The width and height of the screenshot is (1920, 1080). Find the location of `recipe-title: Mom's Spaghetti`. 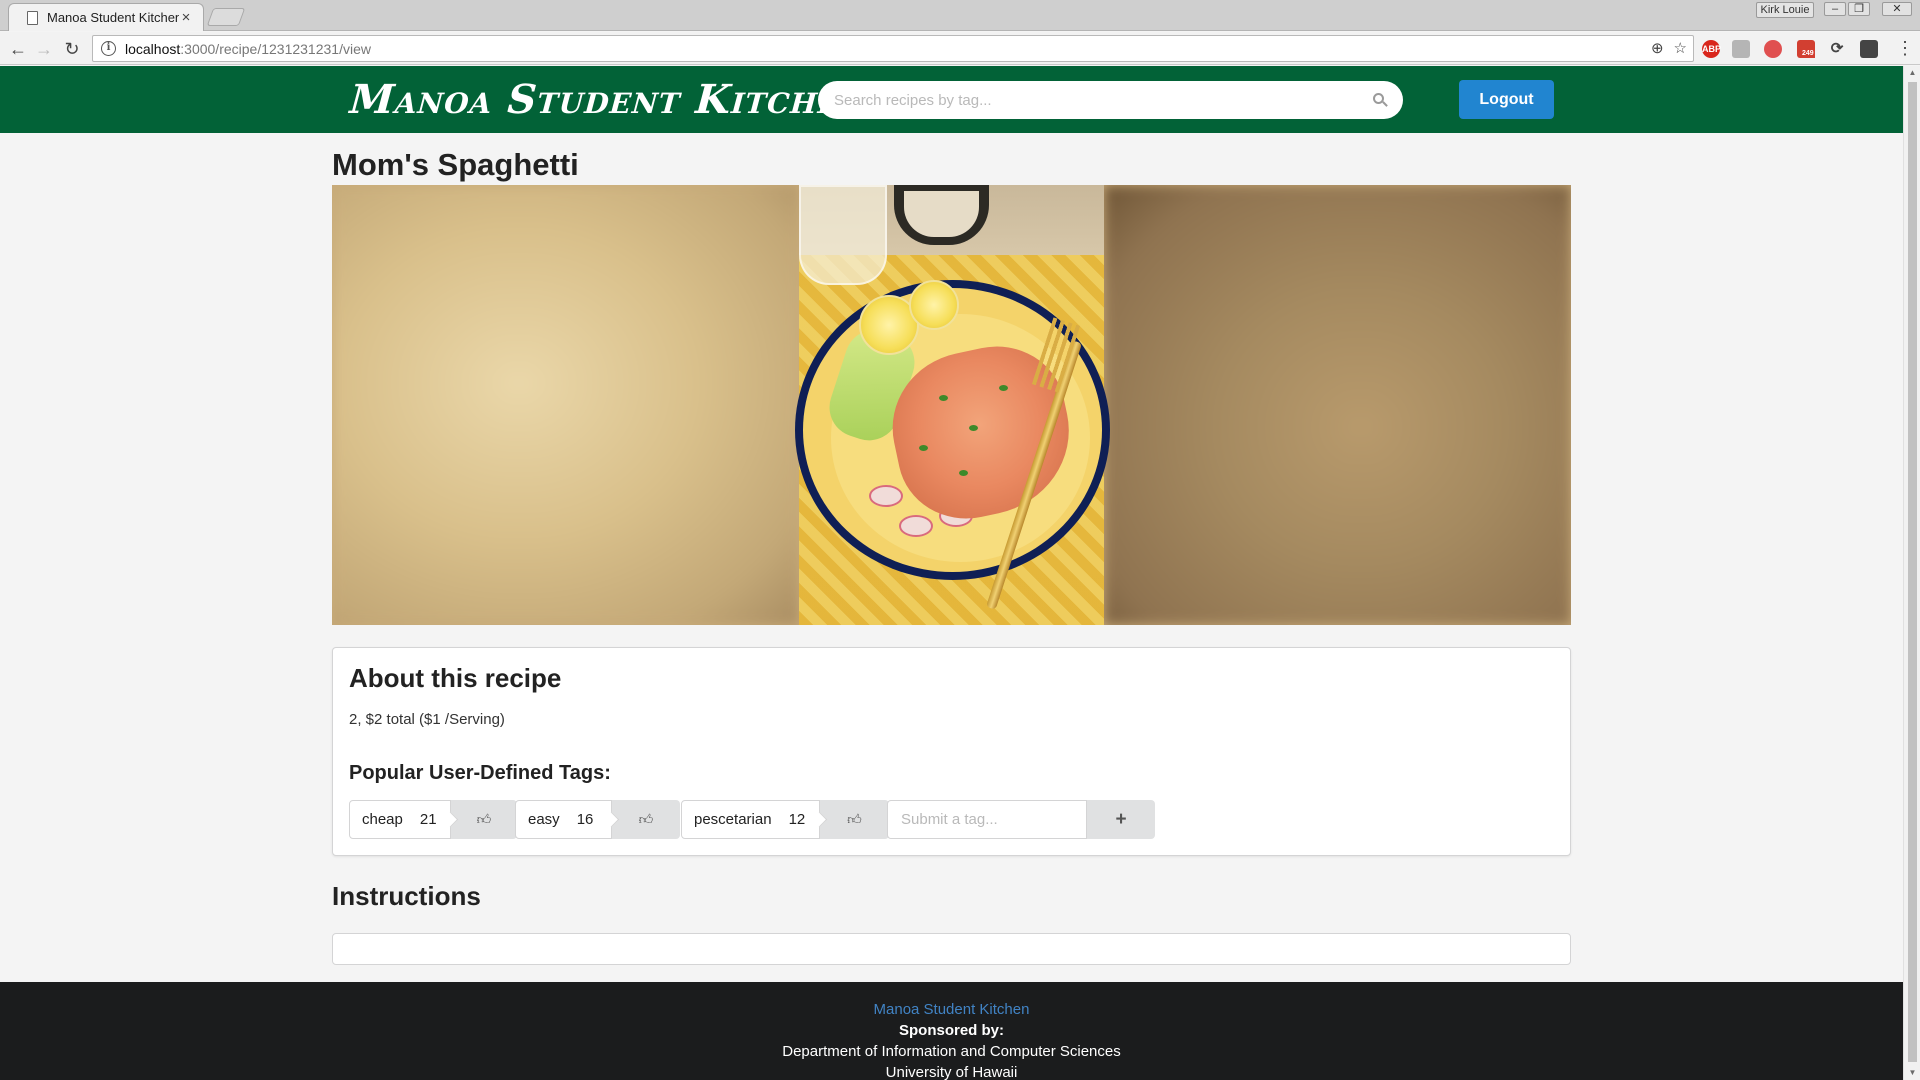

recipe-title: Mom's Spaghetti is located at coordinates (455, 164).